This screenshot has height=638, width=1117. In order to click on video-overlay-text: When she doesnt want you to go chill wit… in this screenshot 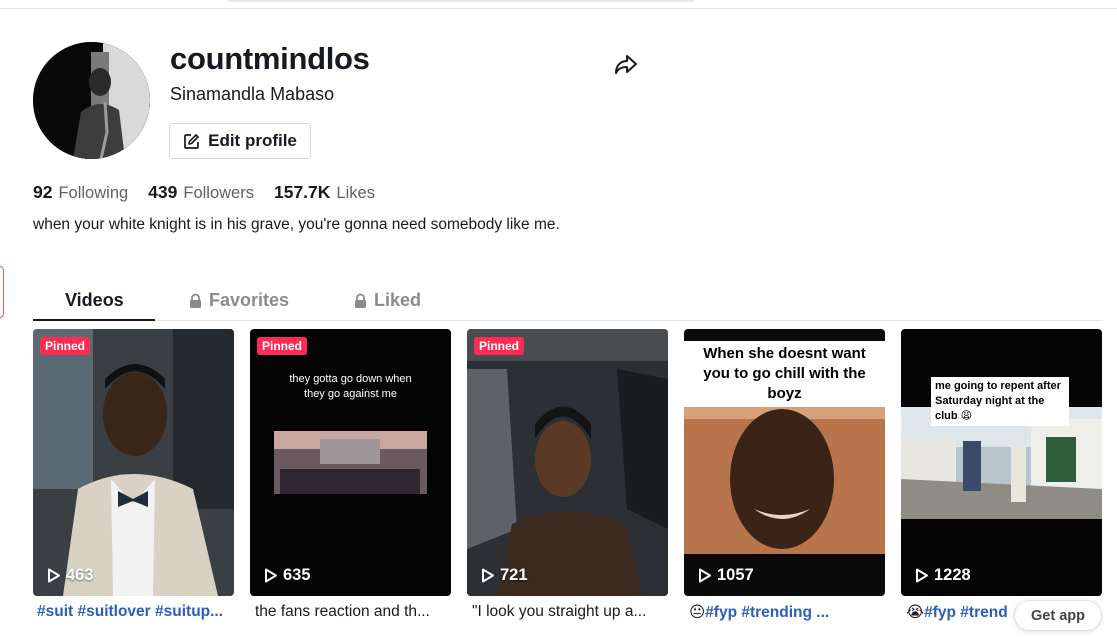, I will do `click(784, 374)`.